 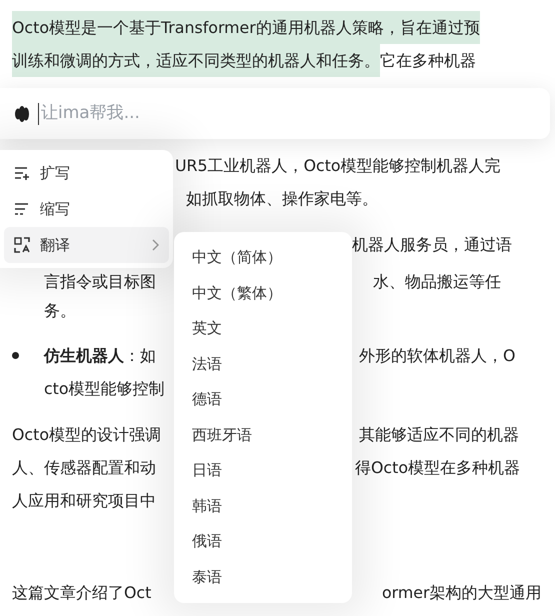 I want to click on text-line: 机器人服务员，通过语, so click(x=432, y=245).